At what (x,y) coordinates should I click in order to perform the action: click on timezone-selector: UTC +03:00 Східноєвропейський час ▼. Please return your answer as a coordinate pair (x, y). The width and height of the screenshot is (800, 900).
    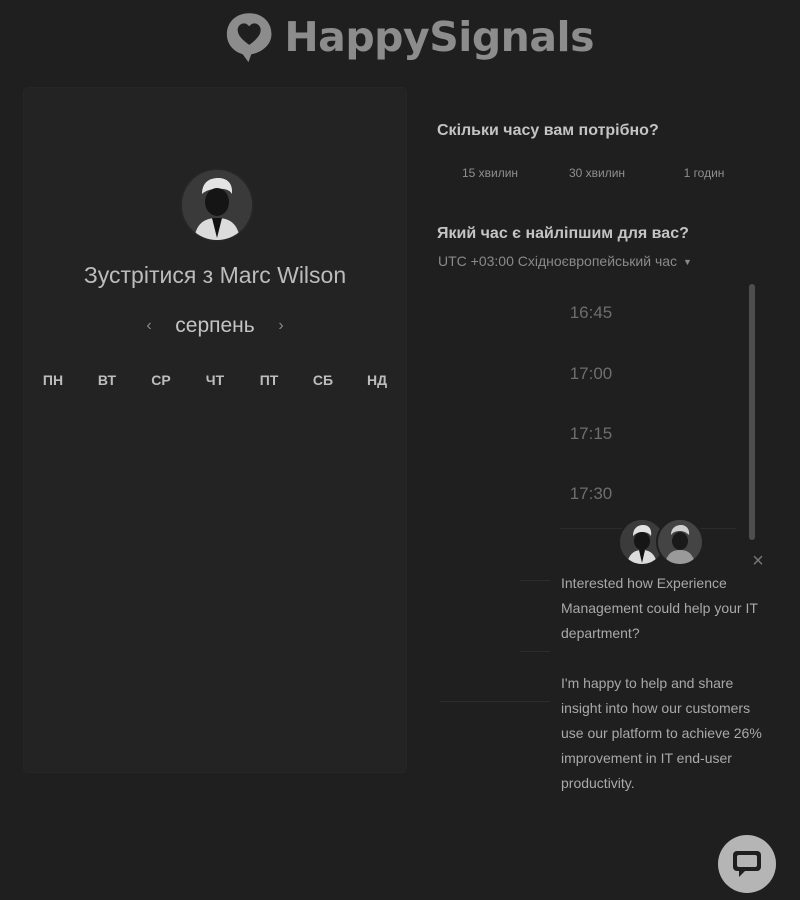
    Looking at the image, I should click on (565, 261).